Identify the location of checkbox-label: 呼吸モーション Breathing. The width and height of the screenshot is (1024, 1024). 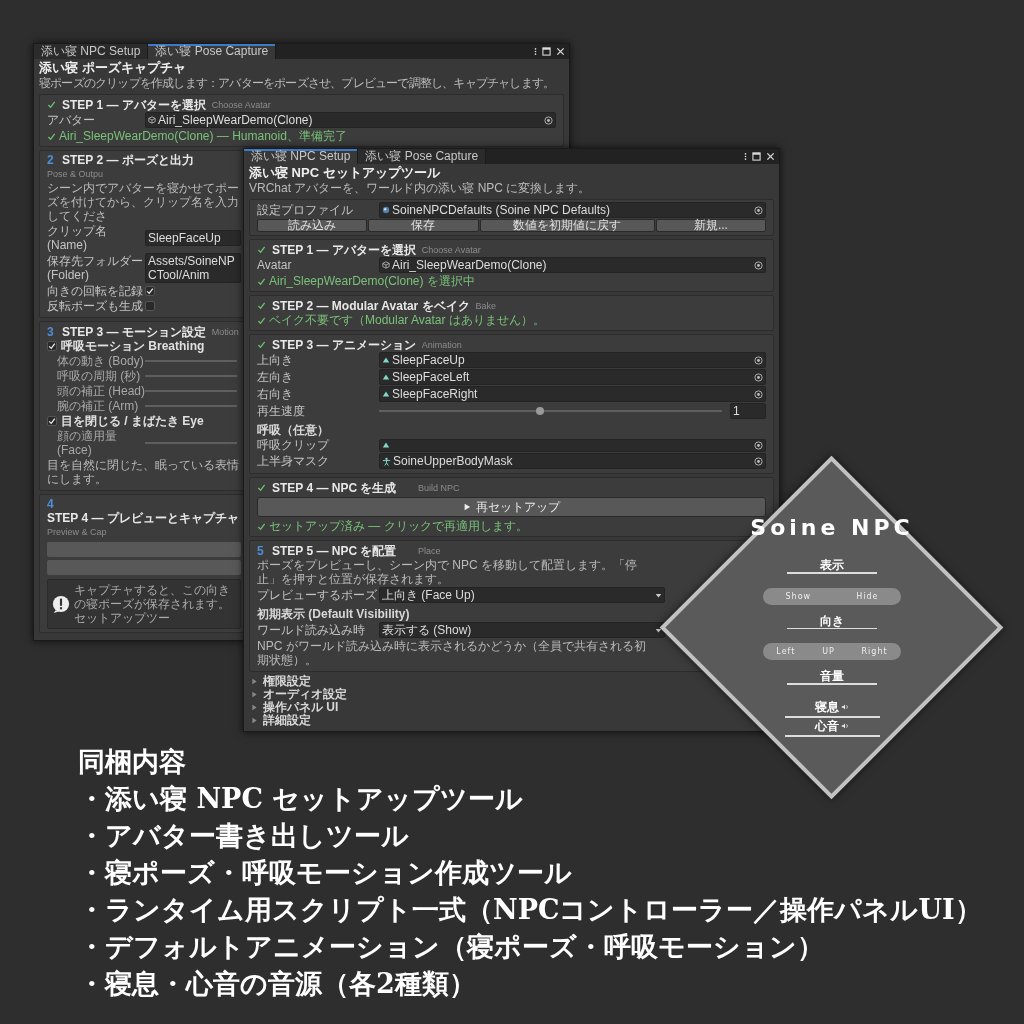
(133, 346).